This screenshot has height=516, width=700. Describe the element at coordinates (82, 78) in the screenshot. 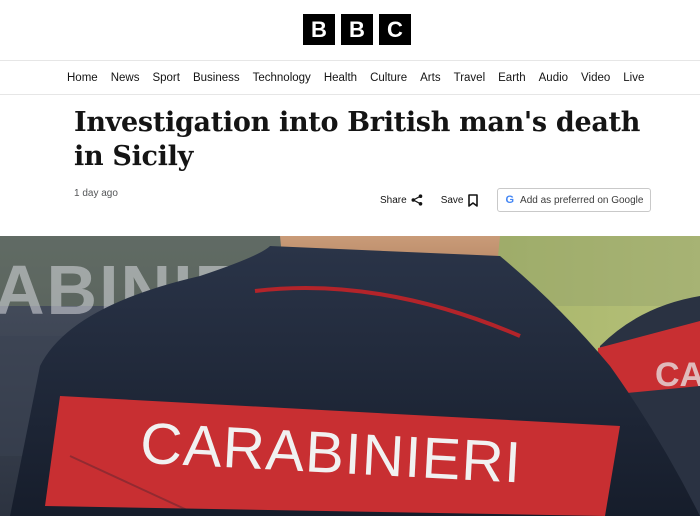

I see `nav-item-home: Home` at that location.